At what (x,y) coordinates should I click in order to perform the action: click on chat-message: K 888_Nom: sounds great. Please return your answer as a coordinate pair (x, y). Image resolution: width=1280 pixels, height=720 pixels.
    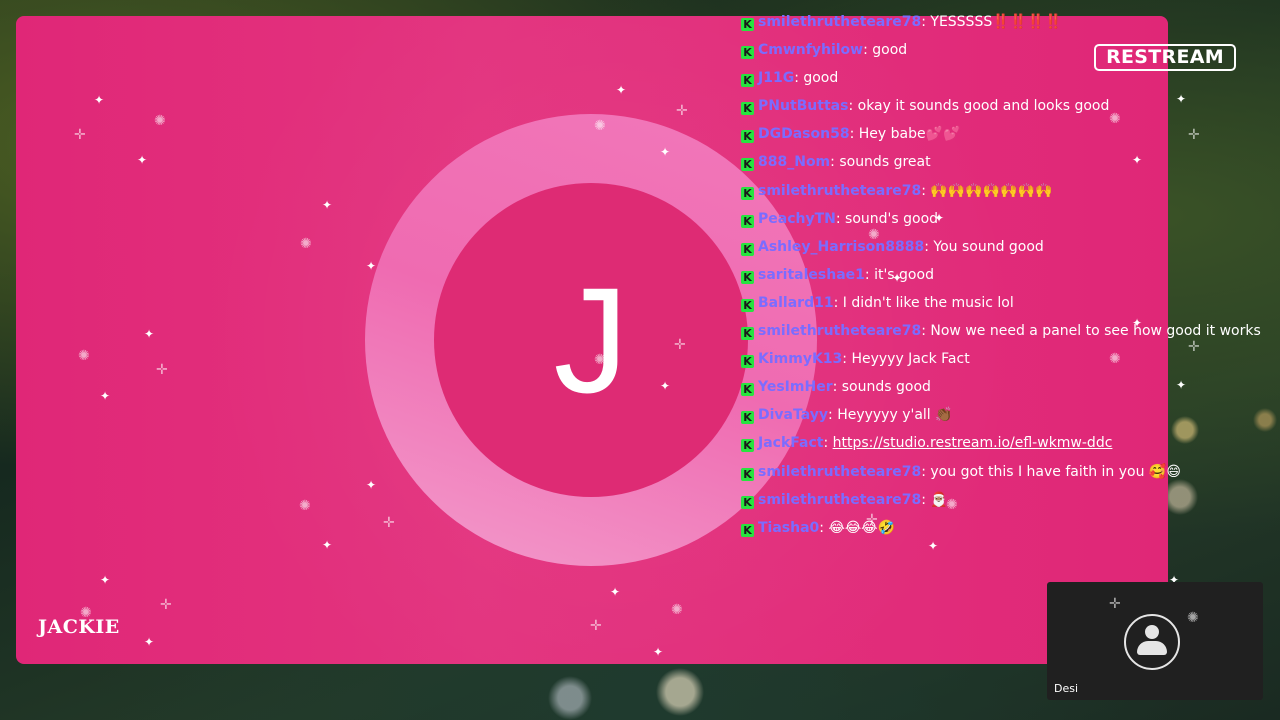
    Looking at the image, I should click on (1006, 162).